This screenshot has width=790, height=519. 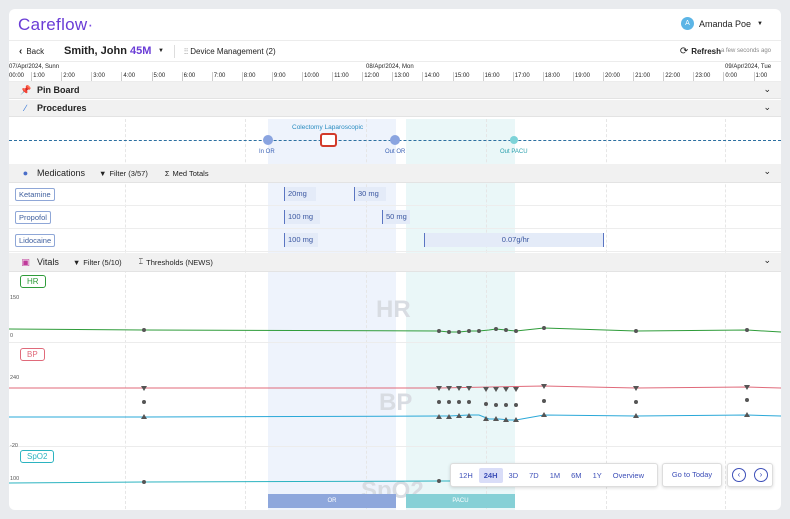 I want to click on thresholds-label: Thresholds (NEWS), so click(x=179, y=262).